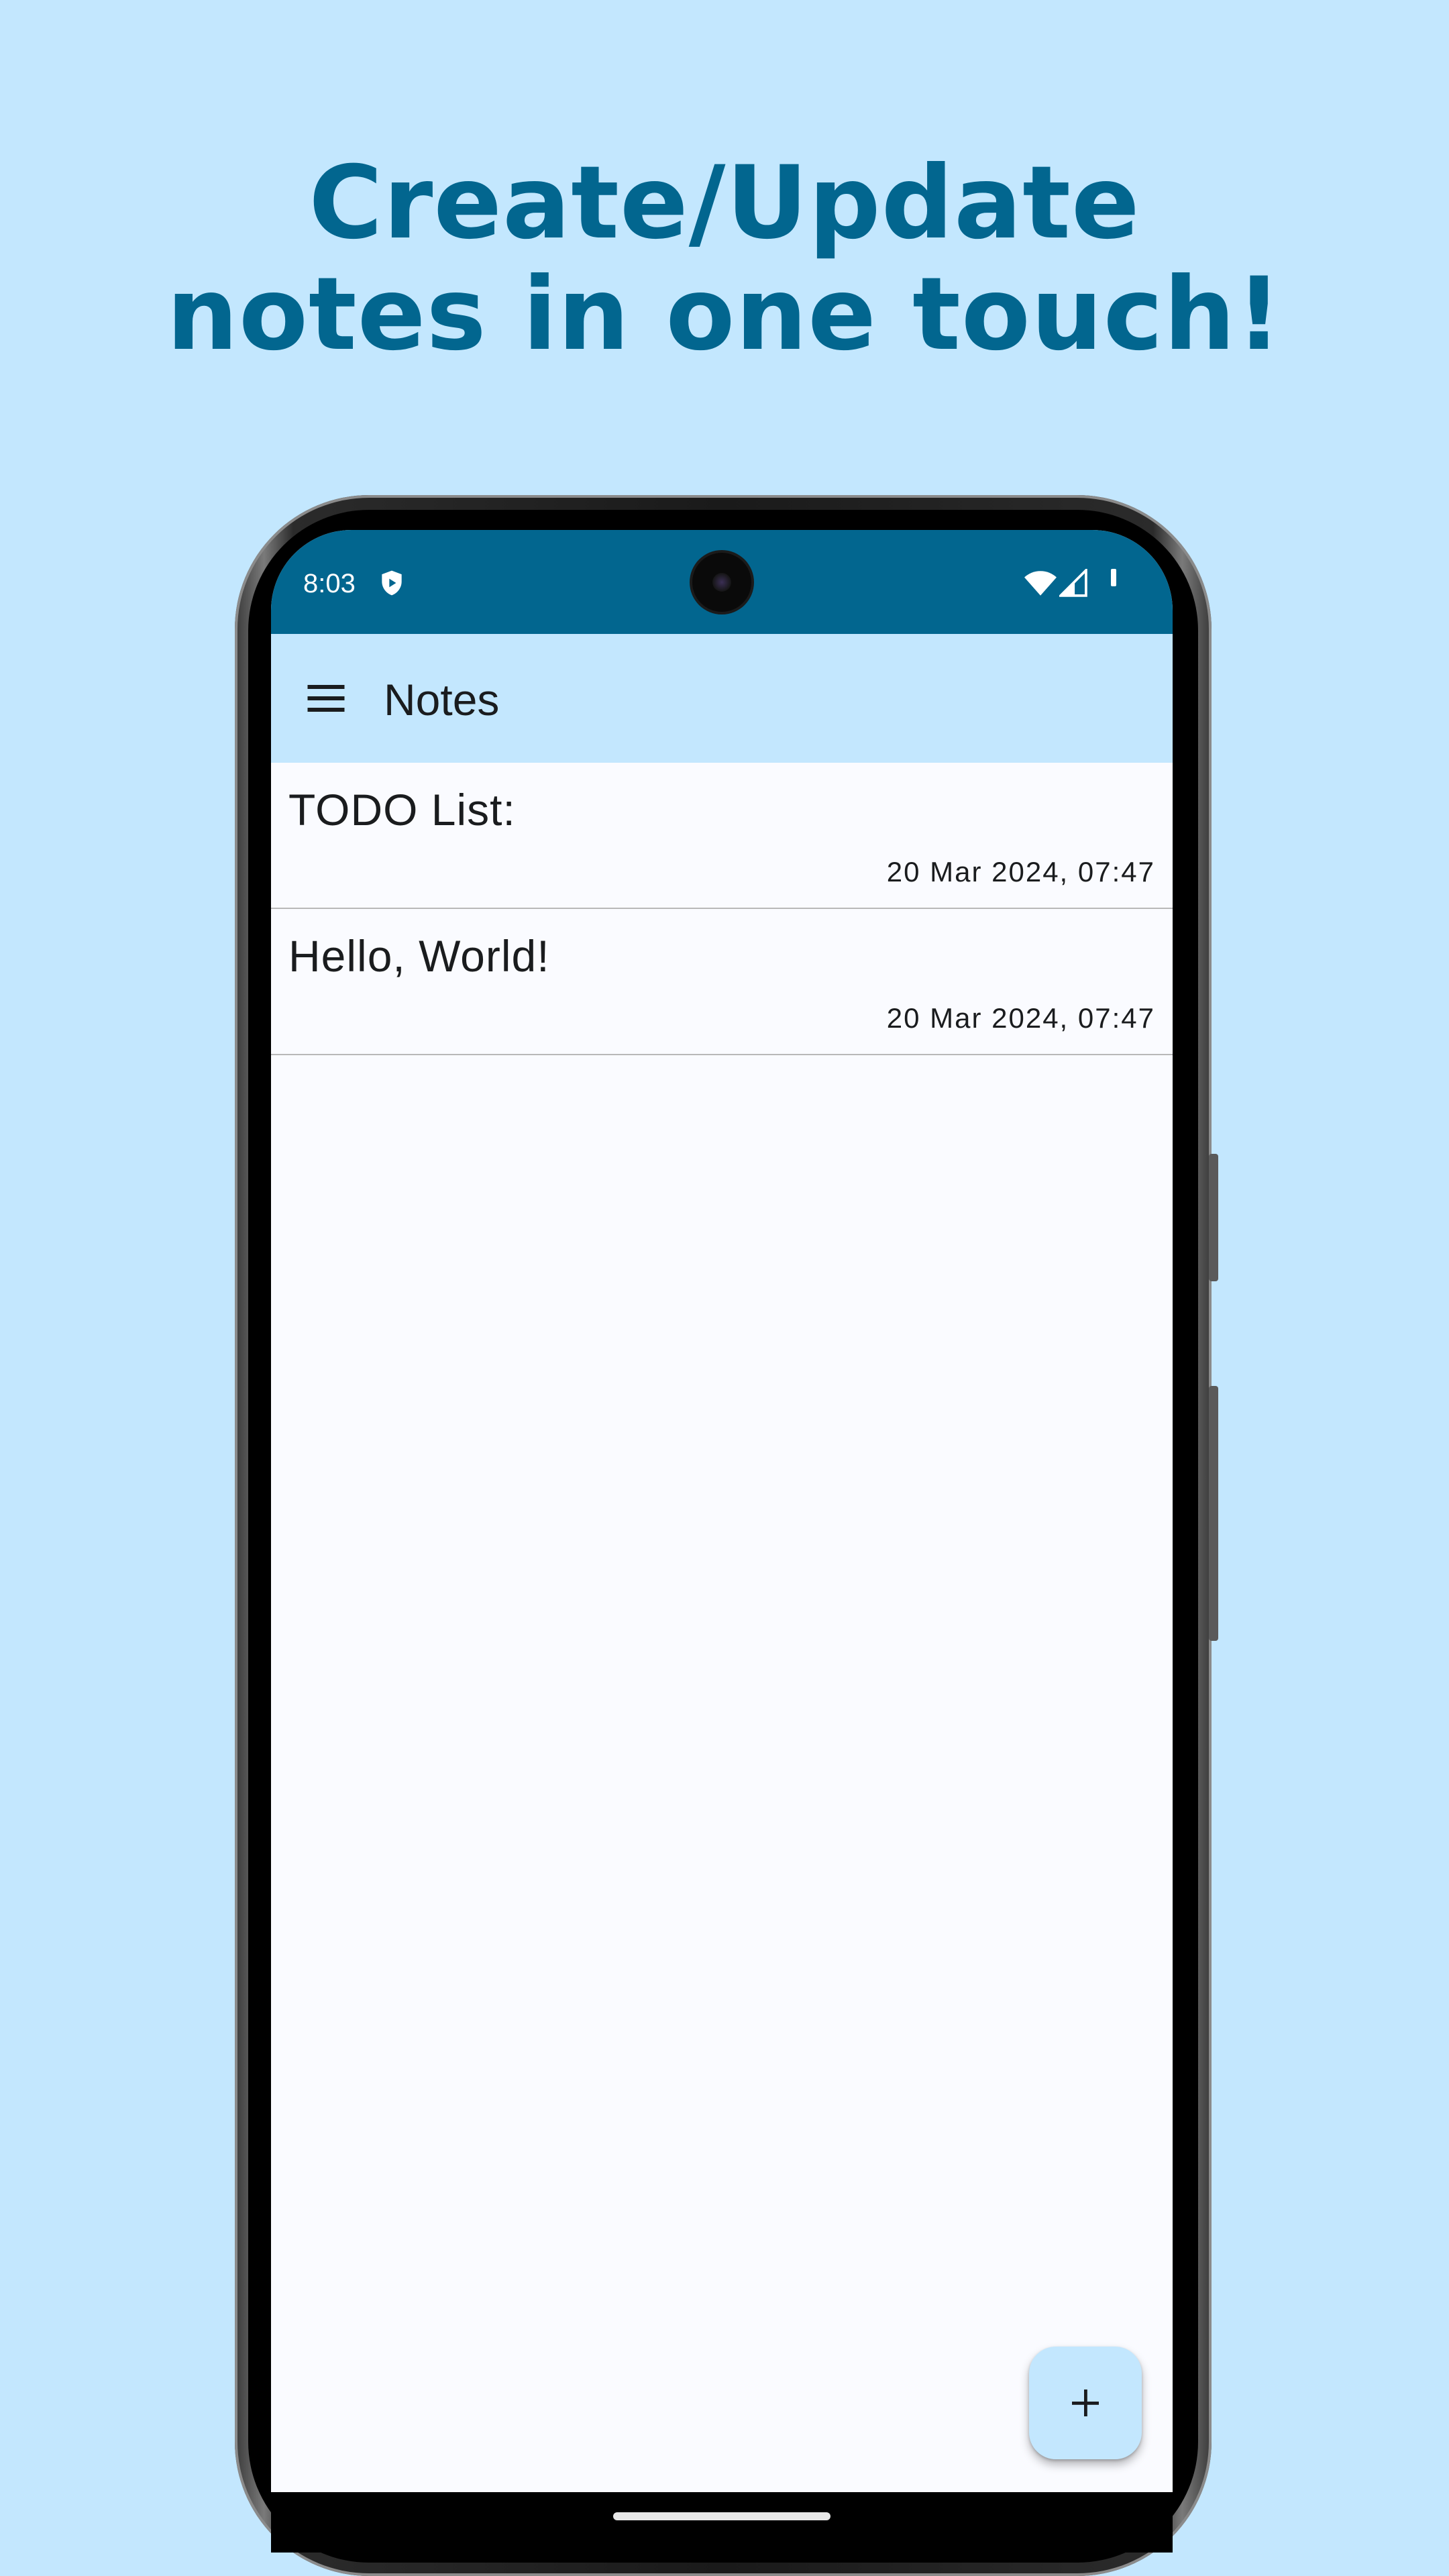 Image resolution: width=1449 pixels, height=2576 pixels. What do you see at coordinates (722, 836) in the screenshot?
I see `note-item: TODO List: 20 Mar 2024, 07:47` at bounding box center [722, 836].